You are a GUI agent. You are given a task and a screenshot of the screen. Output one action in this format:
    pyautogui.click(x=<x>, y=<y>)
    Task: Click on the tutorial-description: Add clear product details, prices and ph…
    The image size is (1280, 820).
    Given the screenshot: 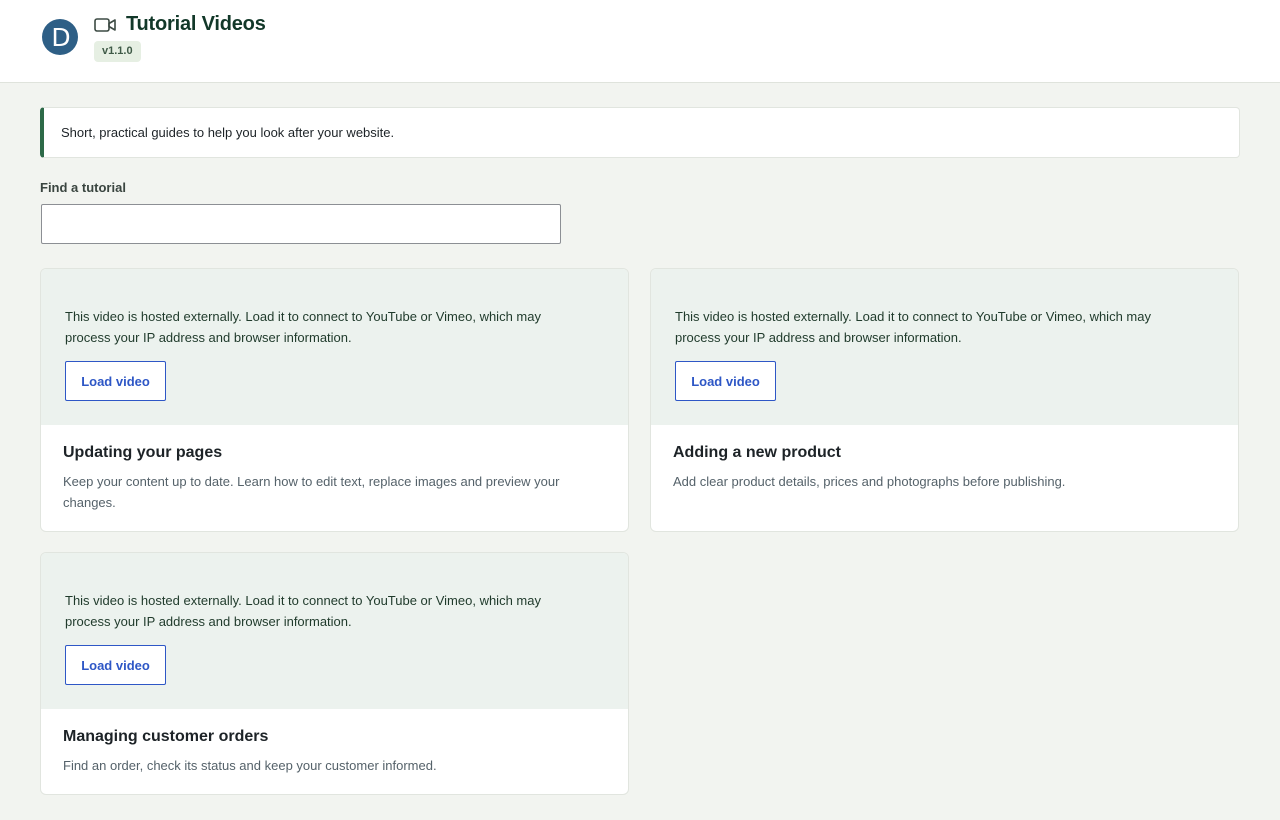 What is the action you would take?
    pyautogui.click(x=869, y=481)
    